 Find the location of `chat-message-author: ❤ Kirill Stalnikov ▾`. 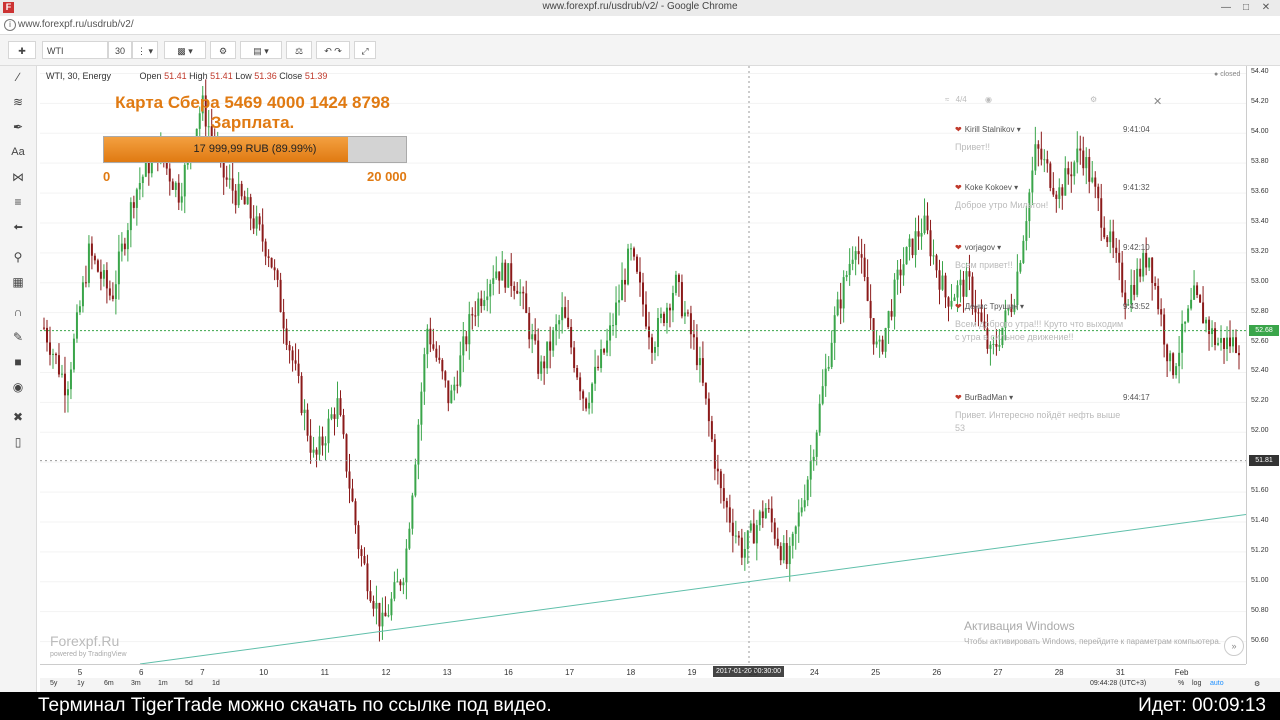

chat-message-author: ❤ Kirill Stalnikov ▾ is located at coordinates (988, 129).